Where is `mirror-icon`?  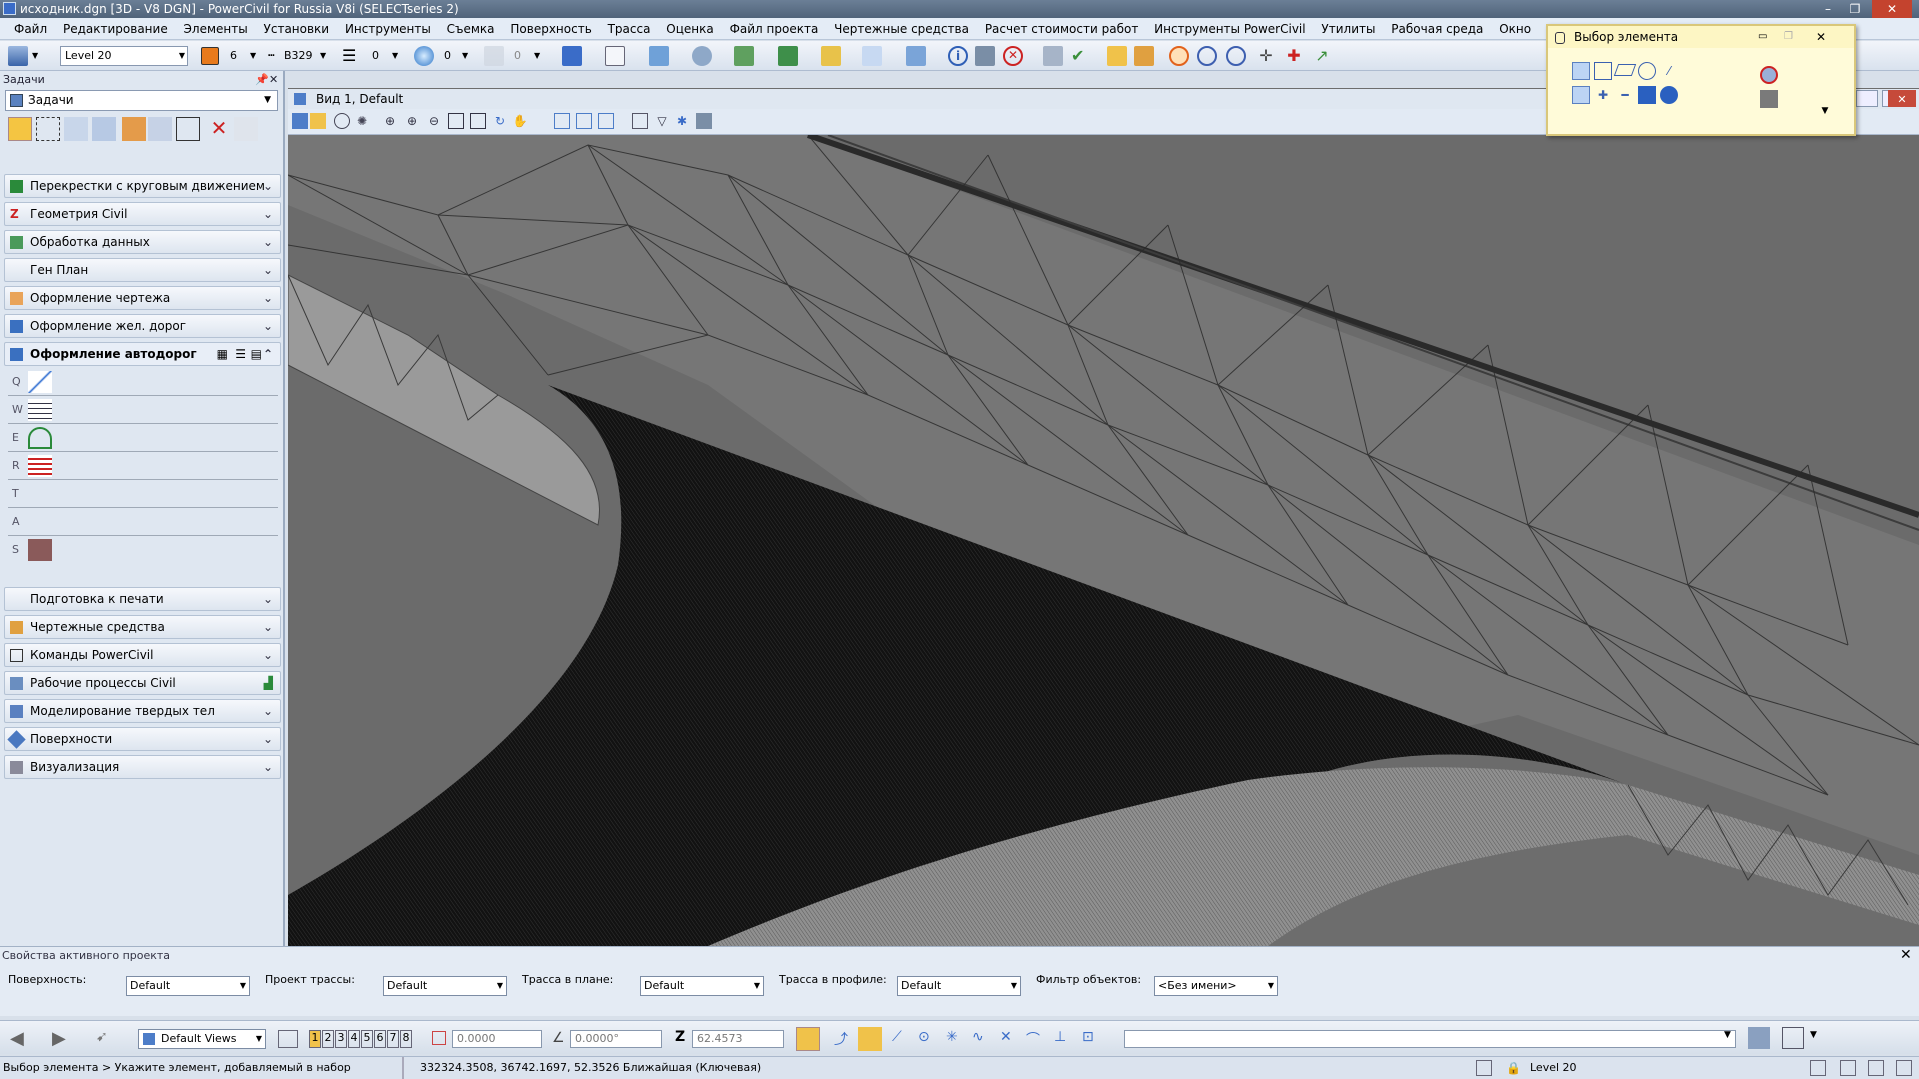 mirror-icon is located at coordinates (160, 129).